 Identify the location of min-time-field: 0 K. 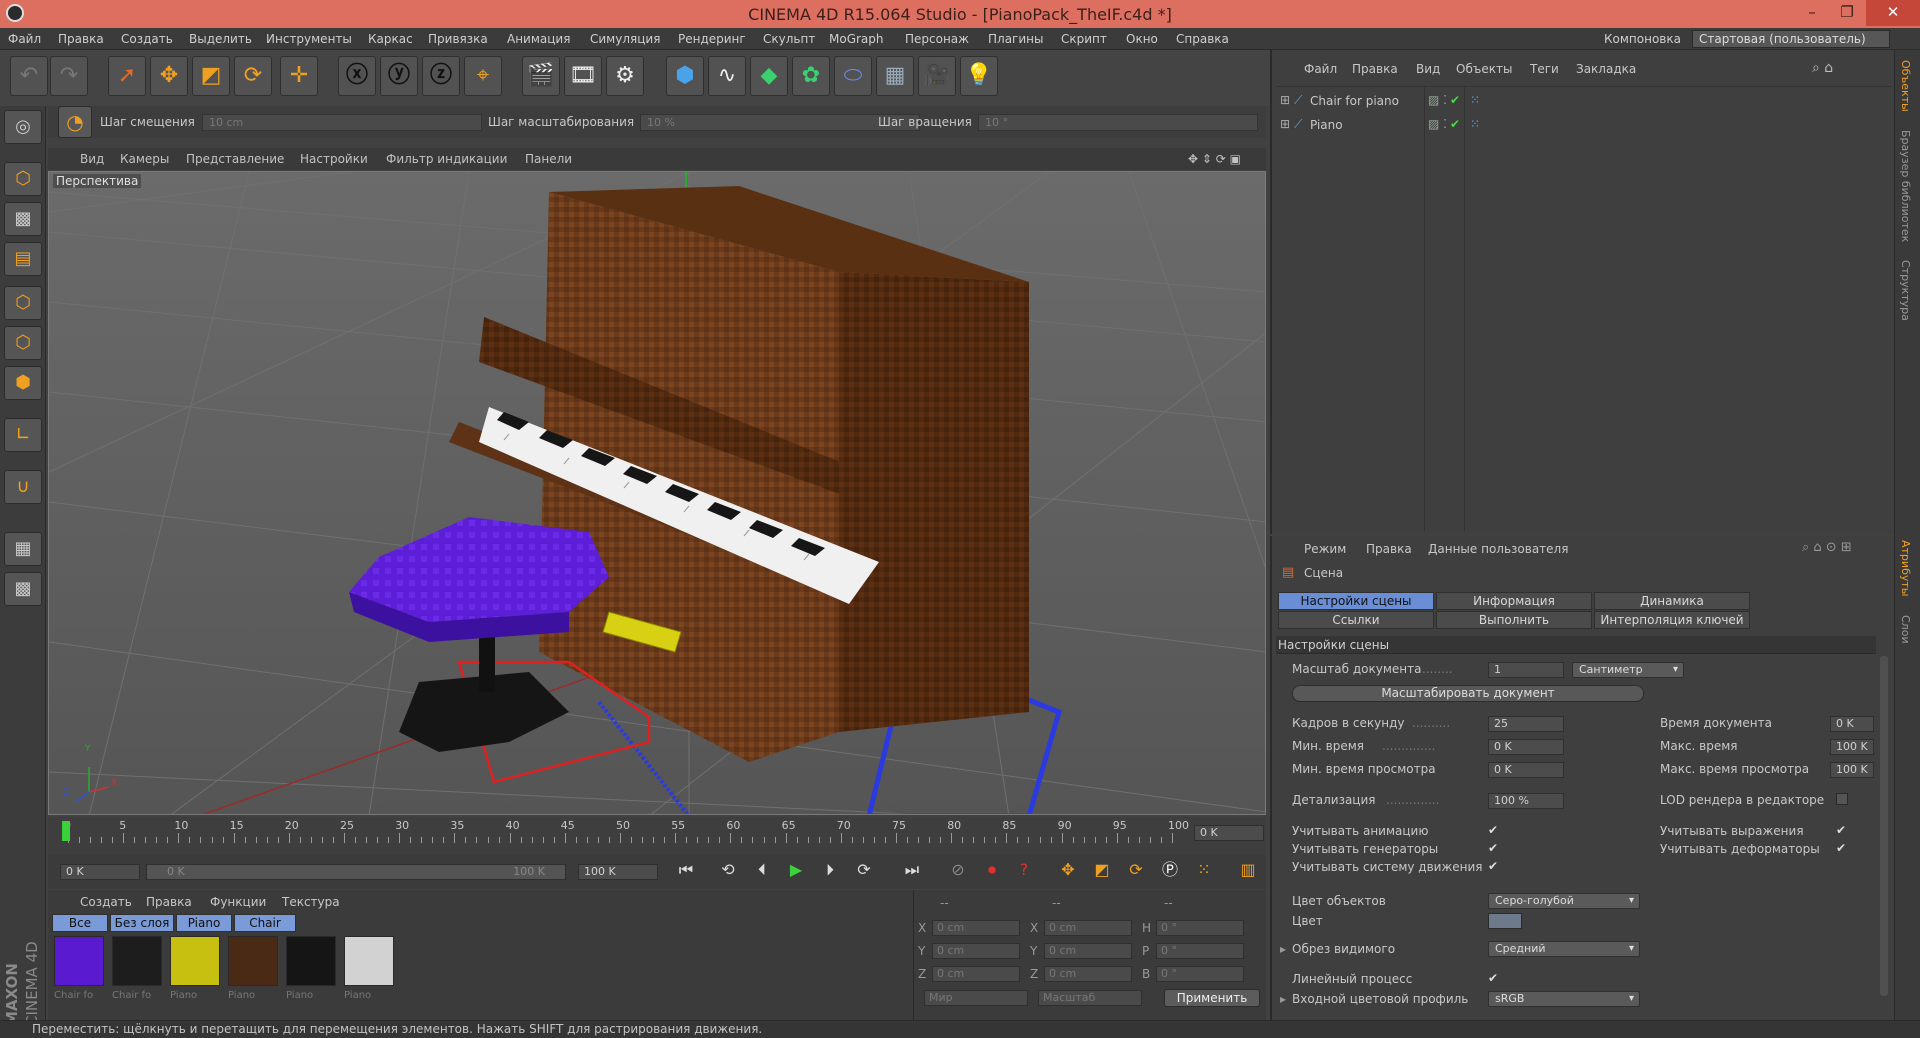
(1526, 747).